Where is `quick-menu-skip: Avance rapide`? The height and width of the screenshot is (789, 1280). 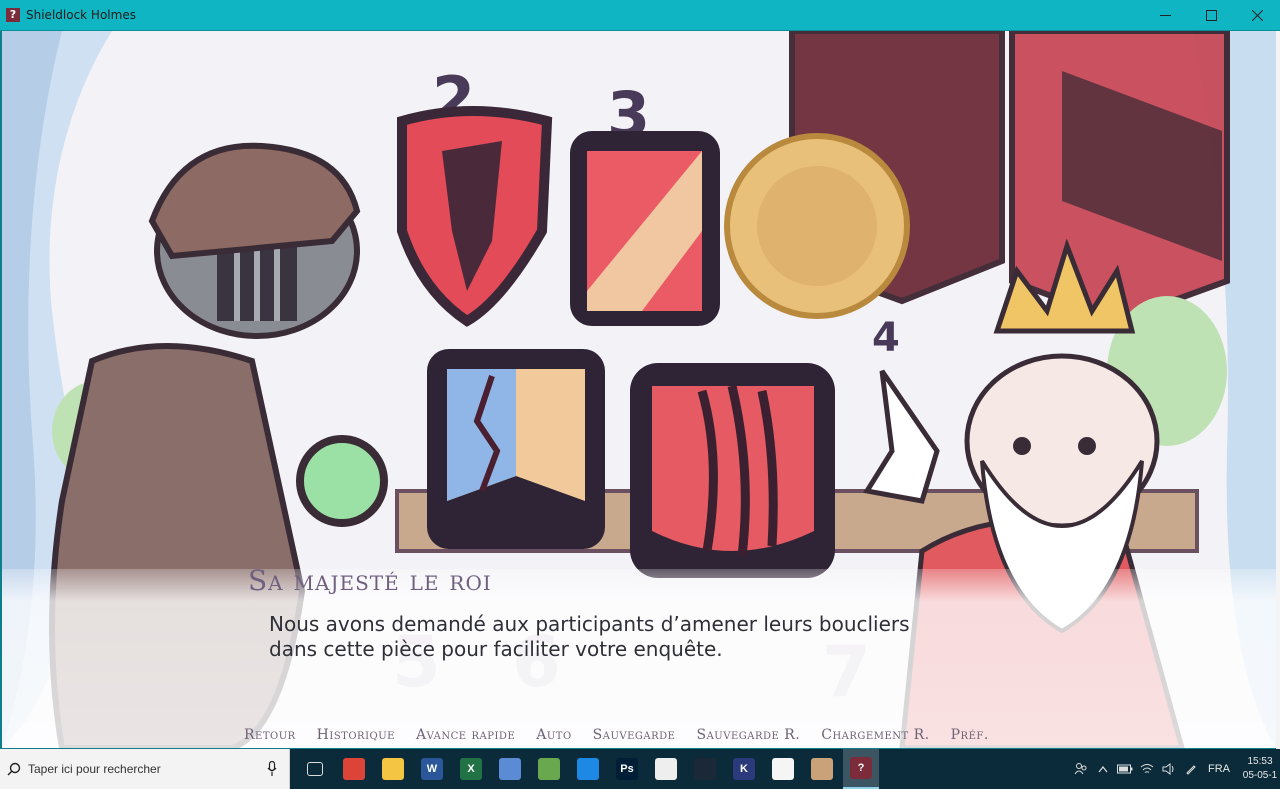 quick-menu-skip: Avance rapide is located at coordinates (465, 737).